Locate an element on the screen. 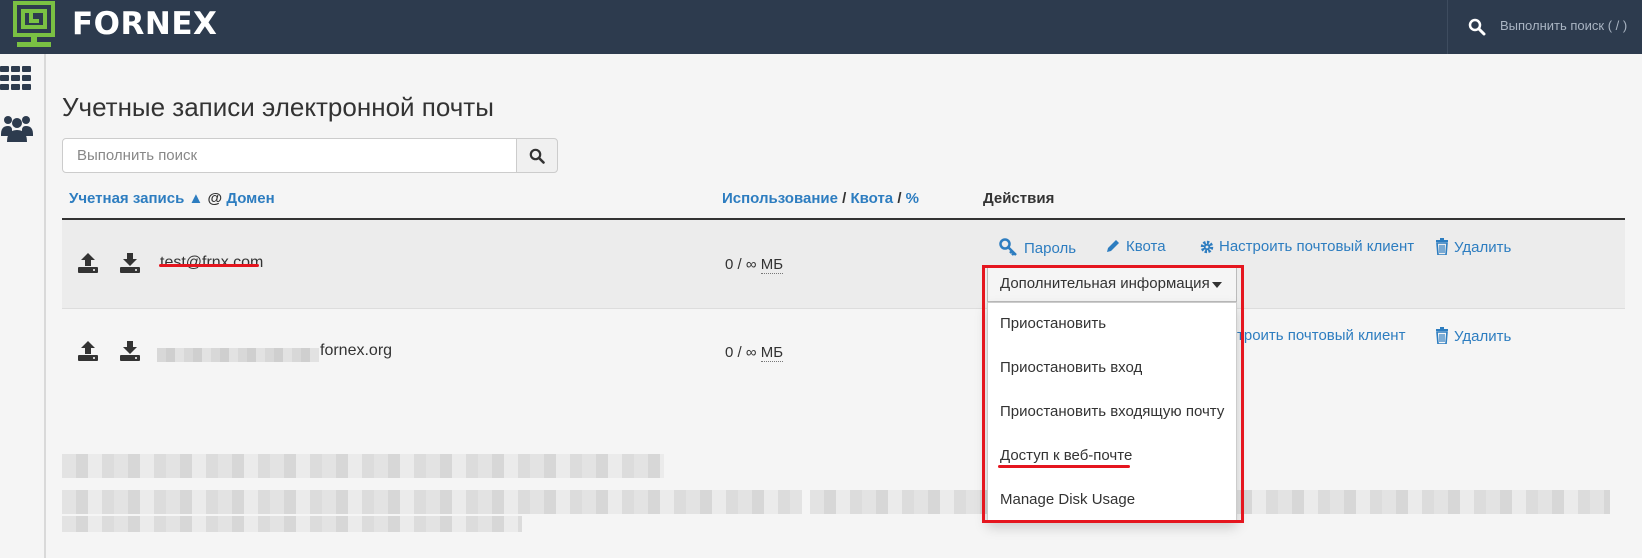 This screenshot has width=1642, height=558. search-button is located at coordinates (537, 155).